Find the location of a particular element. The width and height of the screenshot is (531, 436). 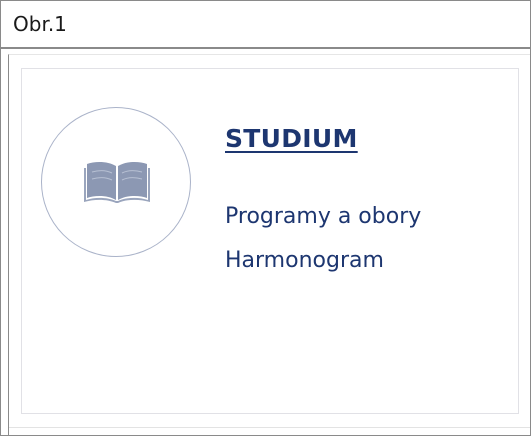

link-programy-a-obory: Programy a obory is located at coordinates (323, 217).